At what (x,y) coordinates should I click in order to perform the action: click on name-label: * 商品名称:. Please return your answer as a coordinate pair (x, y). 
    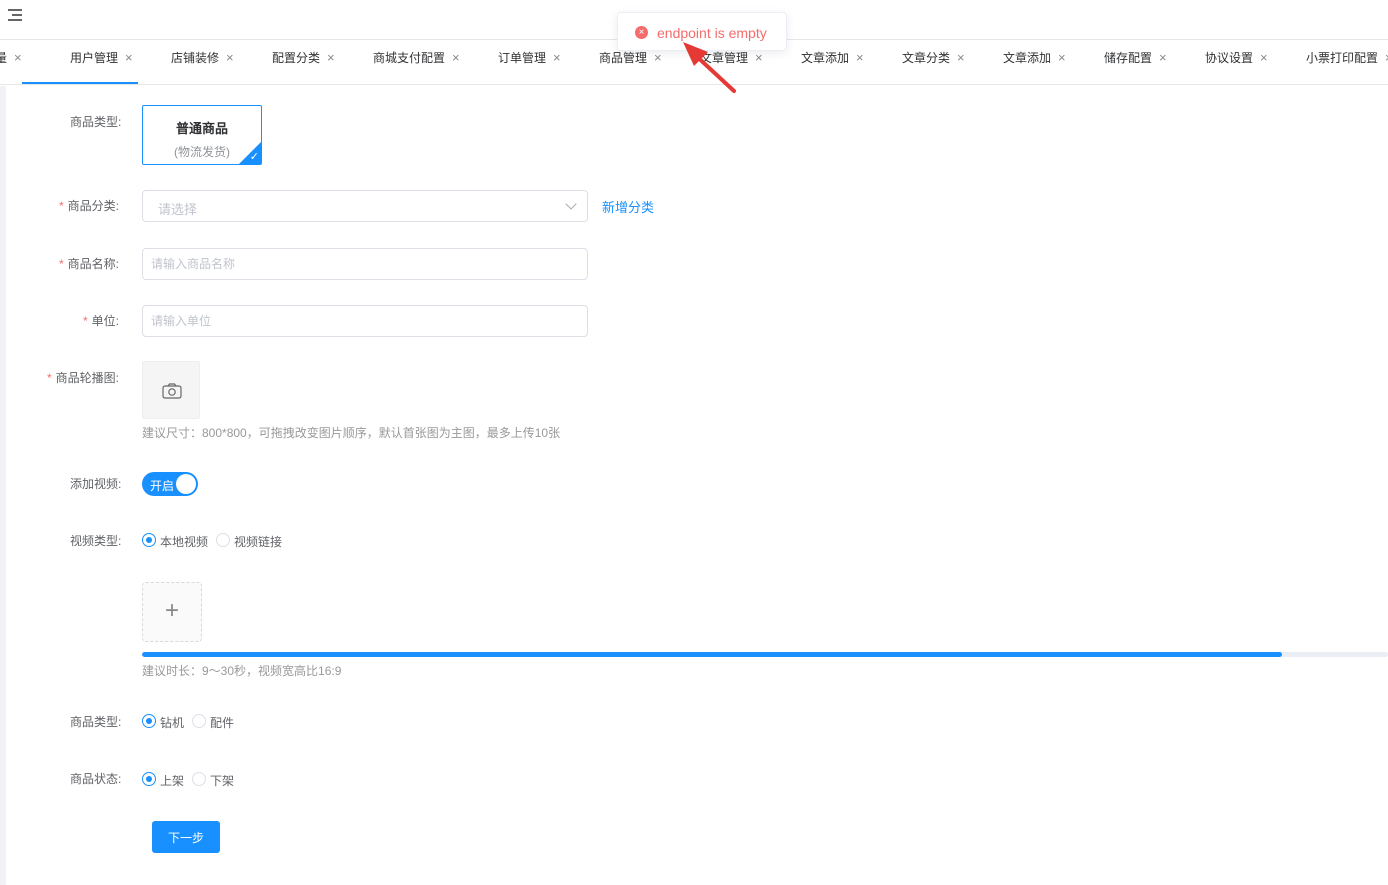
    Looking at the image, I should click on (89, 263).